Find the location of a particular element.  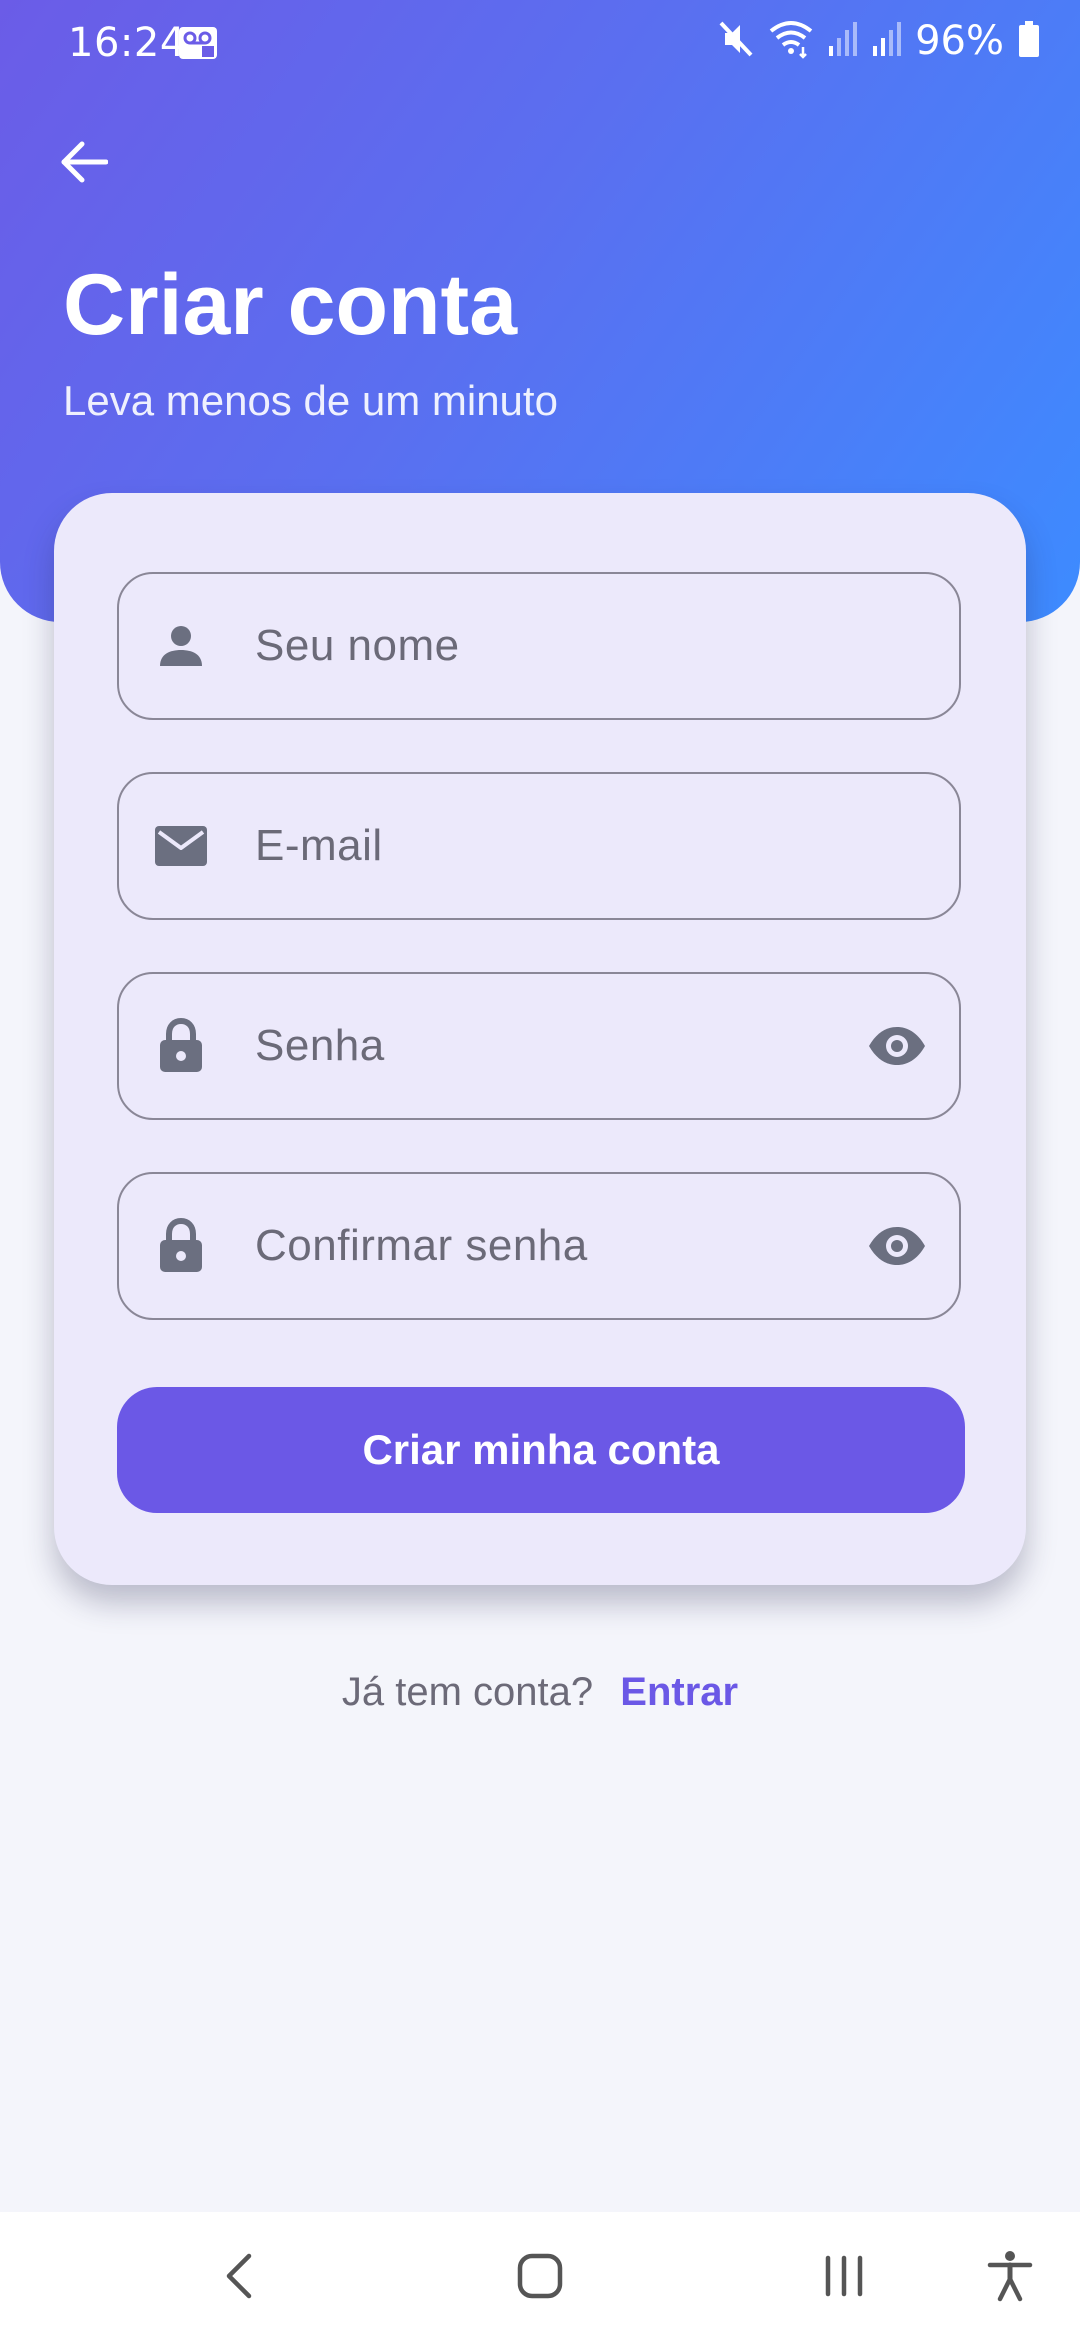

confirm-password-input is located at coordinates (535, 1246).